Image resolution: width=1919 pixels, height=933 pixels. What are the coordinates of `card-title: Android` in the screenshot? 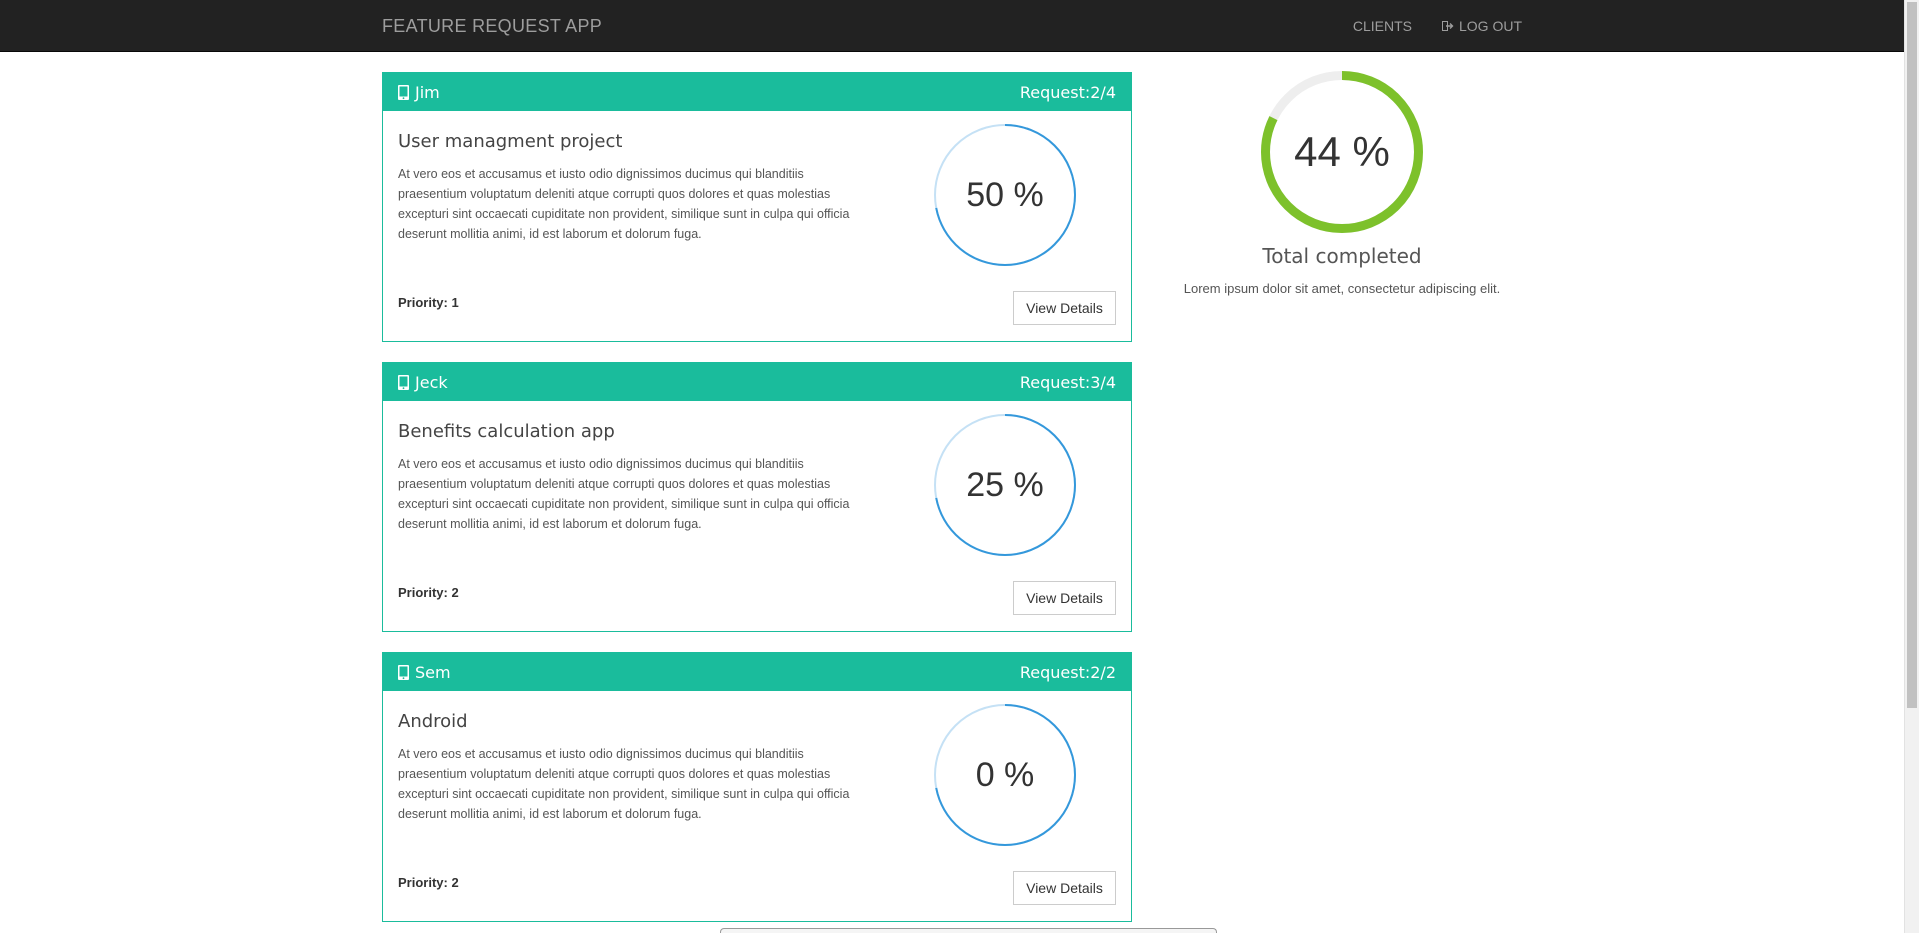 It's located at (433, 721).